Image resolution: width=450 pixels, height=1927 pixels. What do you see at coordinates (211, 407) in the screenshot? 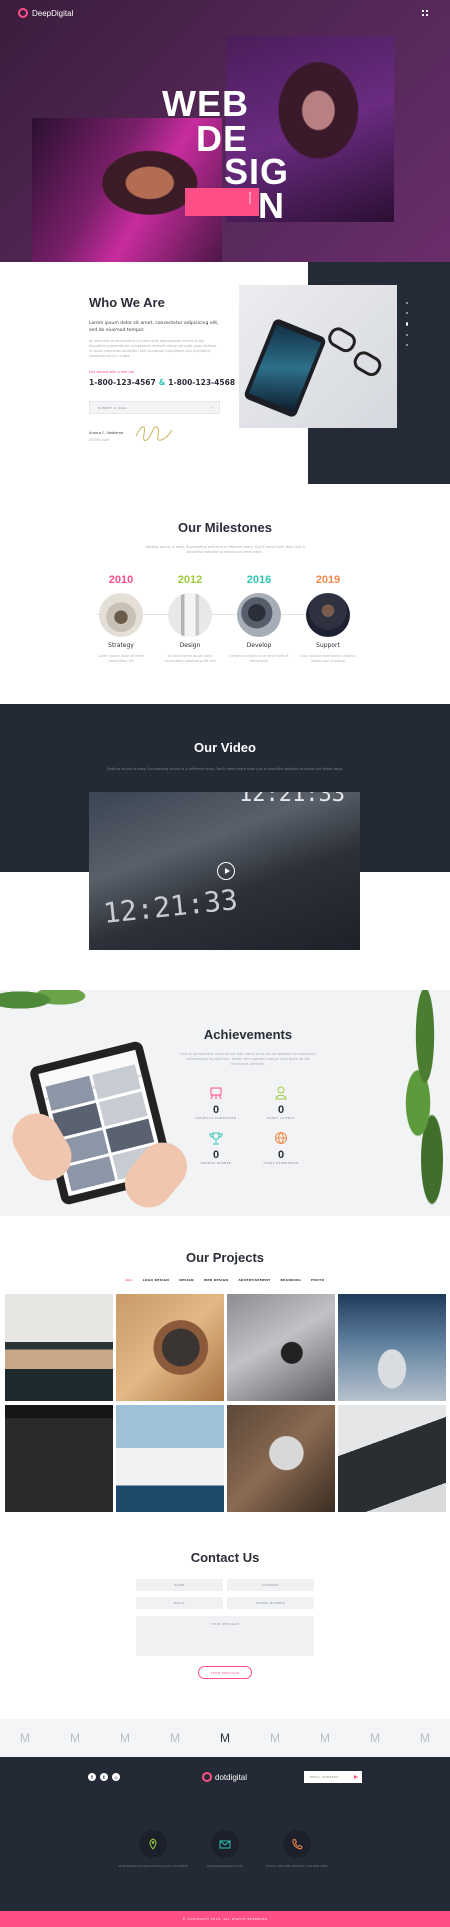
I see `arrow-right-icon: ›` at bounding box center [211, 407].